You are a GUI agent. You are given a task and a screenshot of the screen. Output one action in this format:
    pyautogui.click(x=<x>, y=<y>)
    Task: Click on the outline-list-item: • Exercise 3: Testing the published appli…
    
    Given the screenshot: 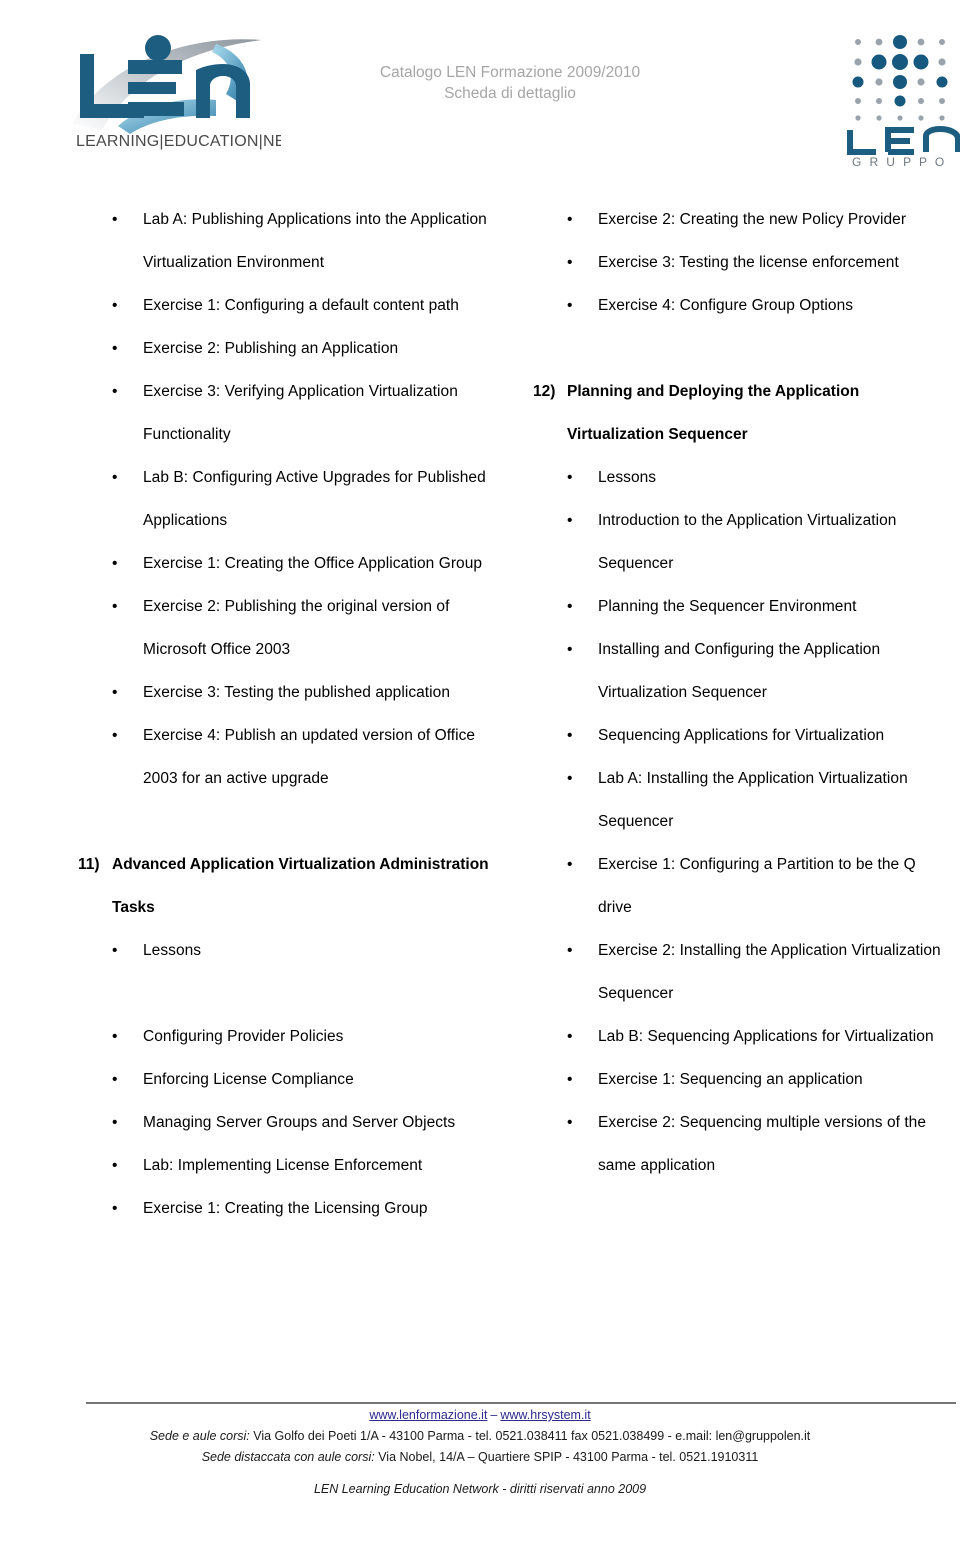 What is the action you would take?
    pyautogui.click(x=288, y=692)
    